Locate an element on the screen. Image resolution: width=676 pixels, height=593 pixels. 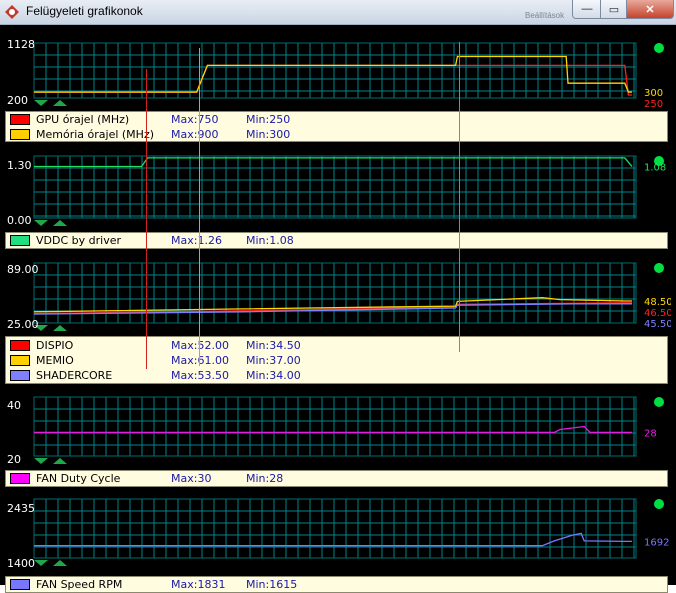
dispio-min: Min:34.50 is located at coordinates (273, 345).